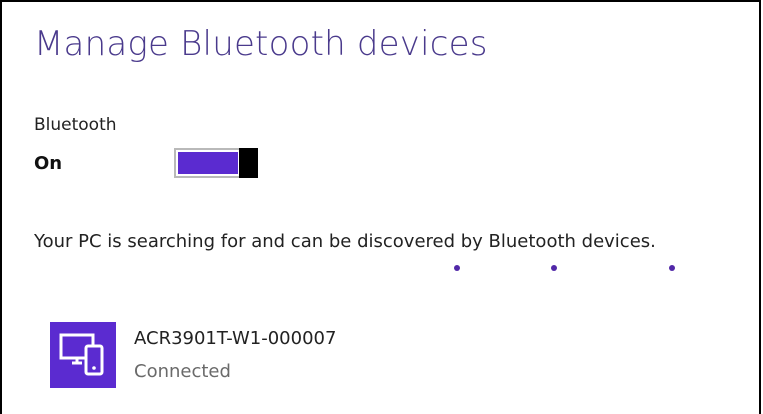 Image resolution: width=763 pixels, height=414 pixels. What do you see at coordinates (260, 355) in the screenshot?
I see `device-item: ACR3901T-W1-000007 Connected` at bounding box center [260, 355].